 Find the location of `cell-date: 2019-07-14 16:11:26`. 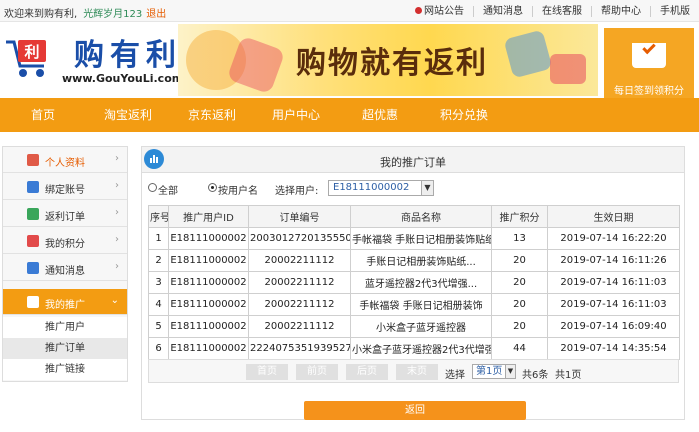

cell-date: 2019-07-14 16:11:26 is located at coordinates (613, 260).